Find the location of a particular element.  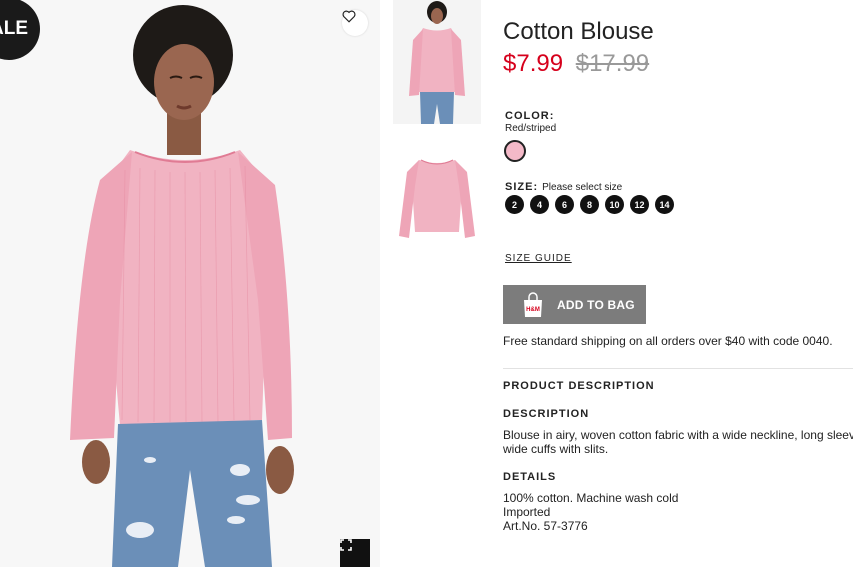

size-row: SIZE: Please select size is located at coordinates (563, 186).